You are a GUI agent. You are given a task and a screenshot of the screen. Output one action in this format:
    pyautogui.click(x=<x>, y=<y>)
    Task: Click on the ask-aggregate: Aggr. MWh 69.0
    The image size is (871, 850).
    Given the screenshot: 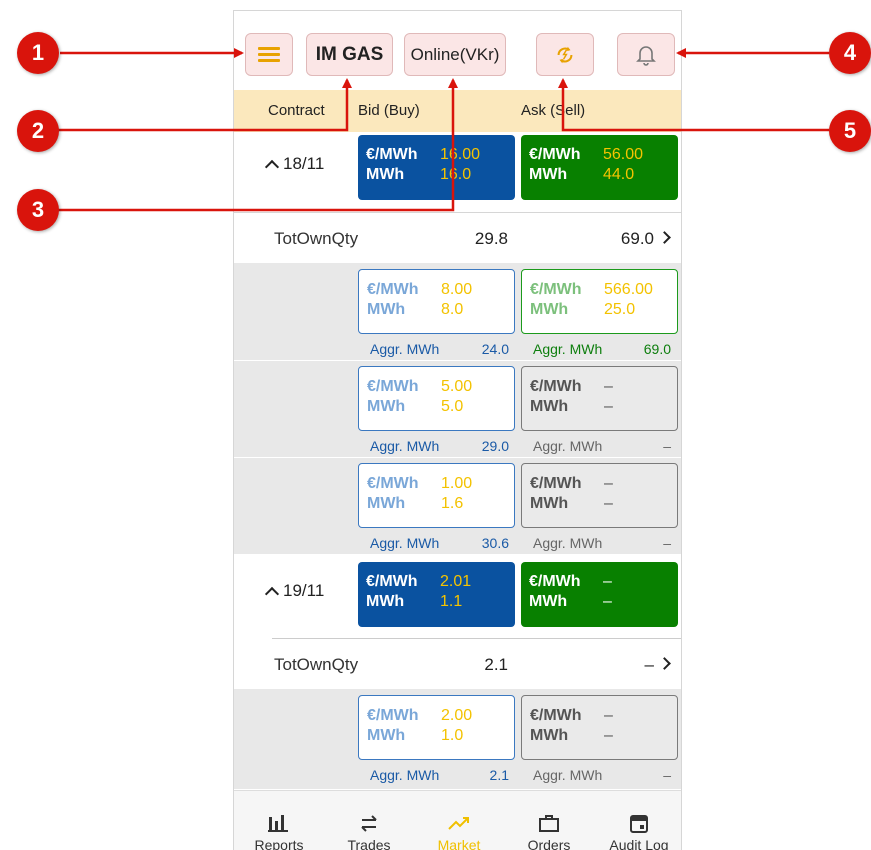 What is the action you would take?
    pyautogui.click(x=602, y=350)
    